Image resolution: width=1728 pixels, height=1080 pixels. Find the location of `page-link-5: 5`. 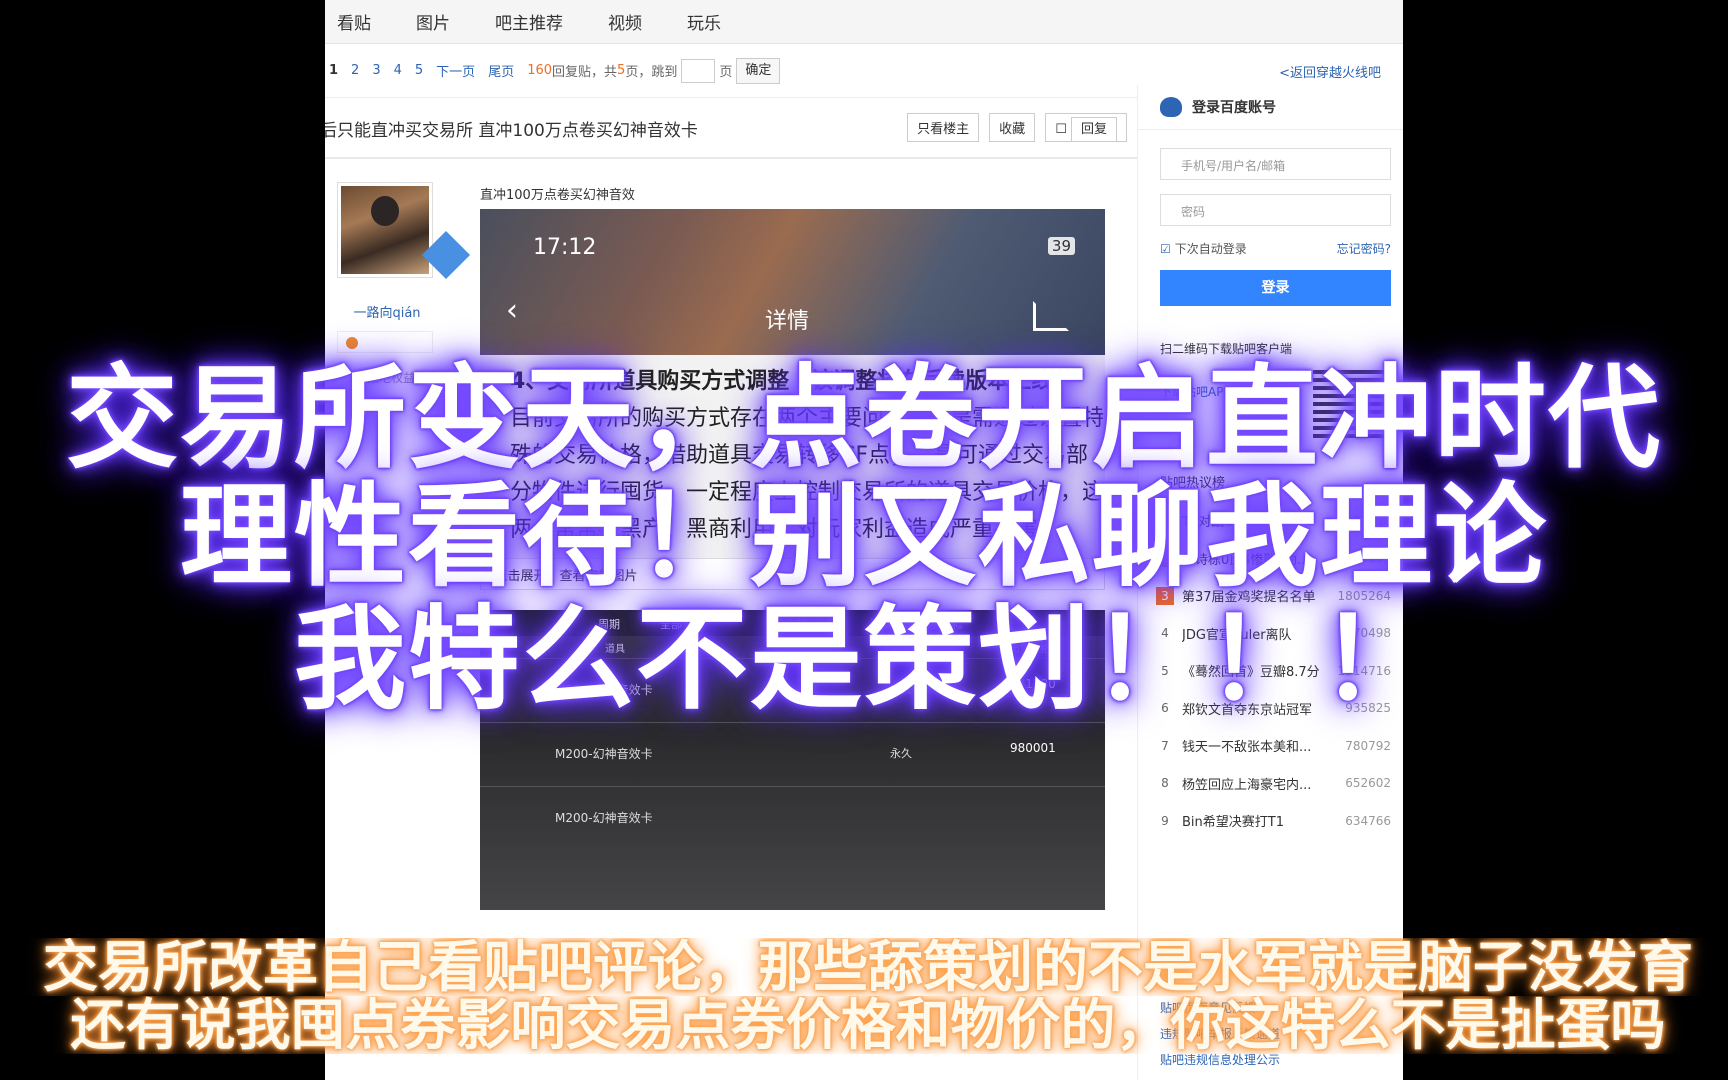

page-link-5: 5 is located at coordinates (419, 70).